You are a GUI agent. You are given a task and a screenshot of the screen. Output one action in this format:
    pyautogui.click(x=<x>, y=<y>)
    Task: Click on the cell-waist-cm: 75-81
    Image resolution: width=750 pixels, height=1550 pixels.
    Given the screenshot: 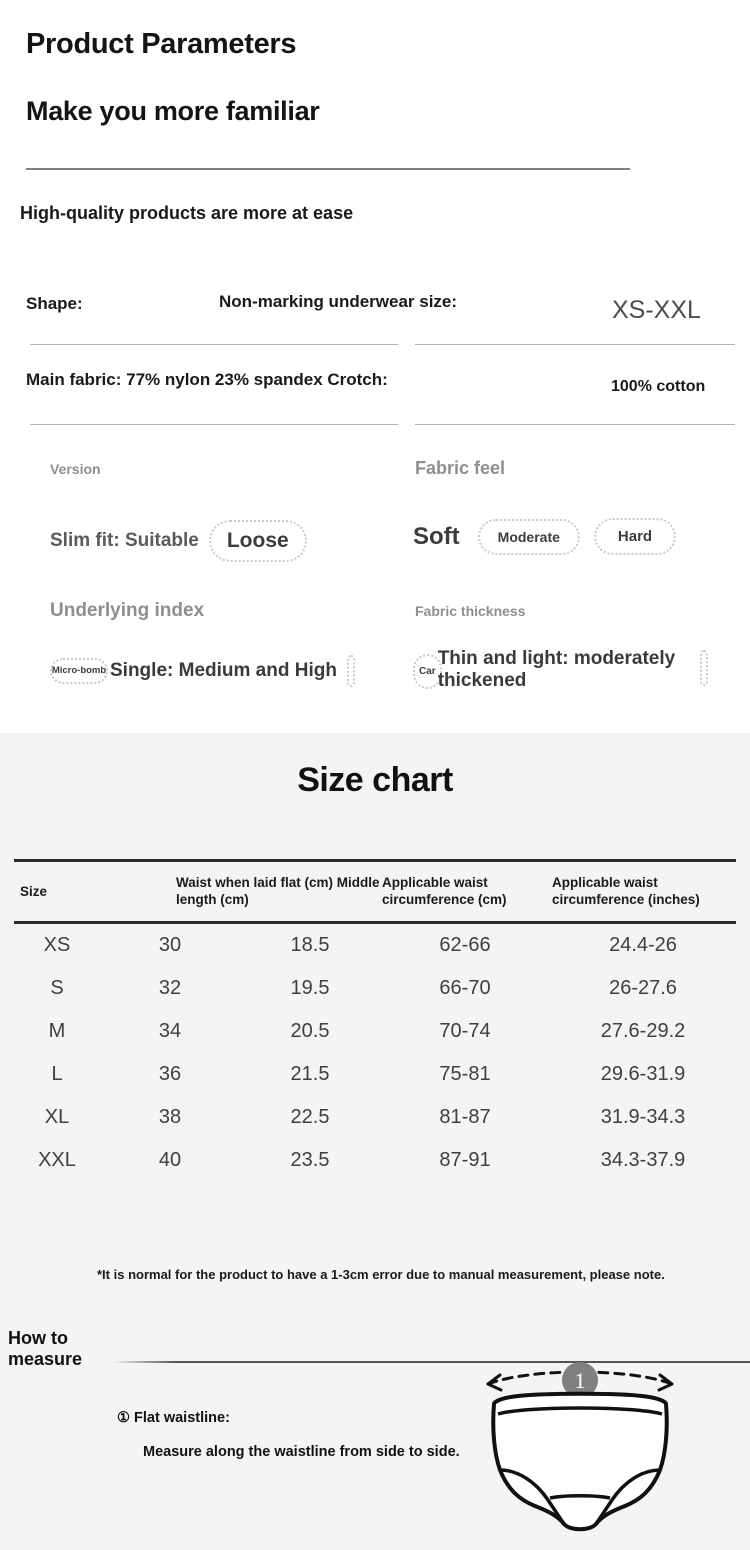 What is the action you would take?
    pyautogui.click(x=465, y=1074)
    